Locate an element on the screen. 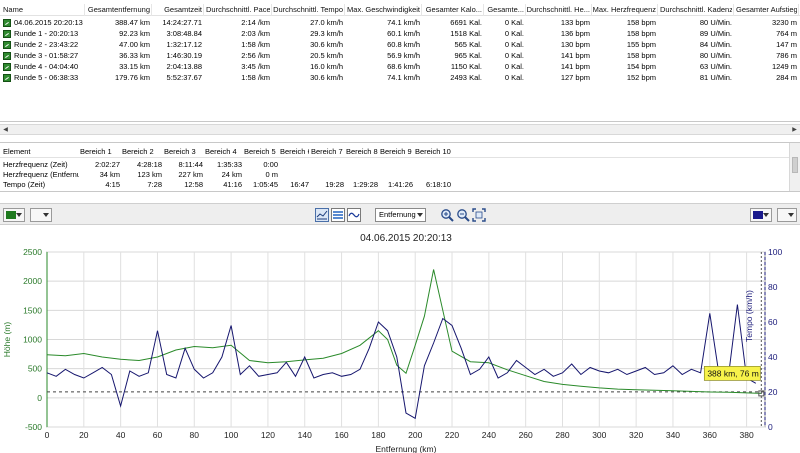  y-tick-label-right: 40 is located at coordinates (773, 357).